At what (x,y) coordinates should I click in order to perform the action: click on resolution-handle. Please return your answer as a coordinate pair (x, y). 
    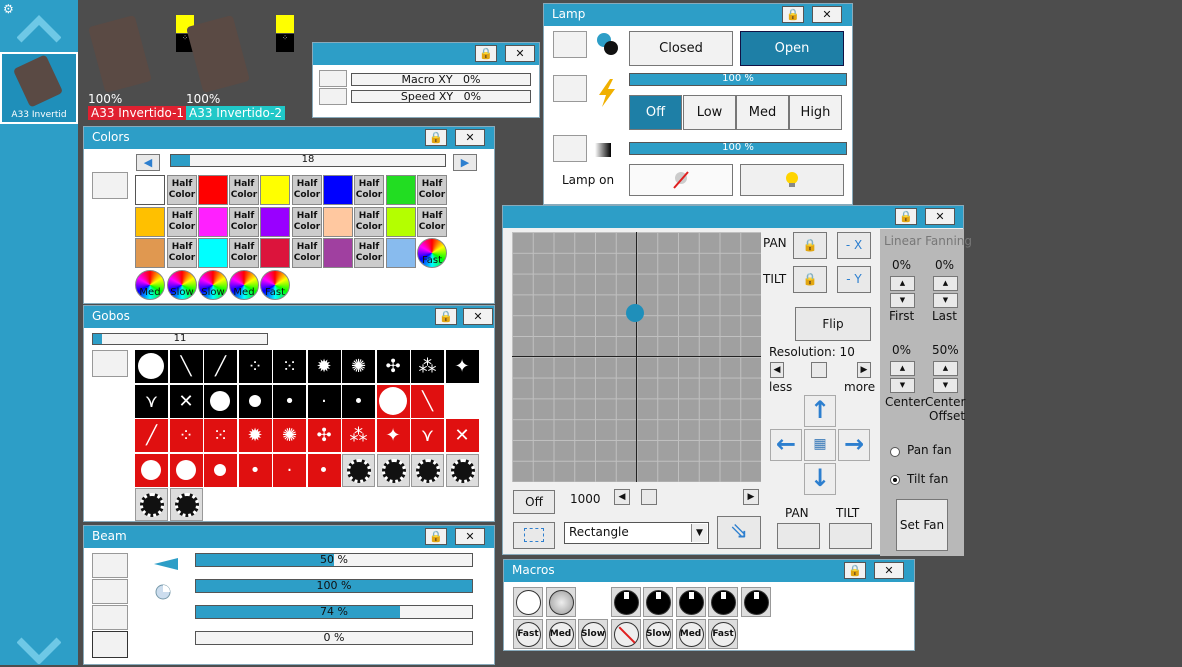
    Looking at the image, I should click on (819, 370).